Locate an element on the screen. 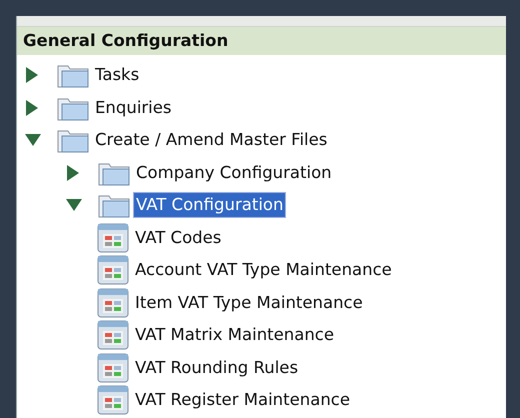  tree-item: Account VAT Type Maintenance is located at coordinates (263, 270).